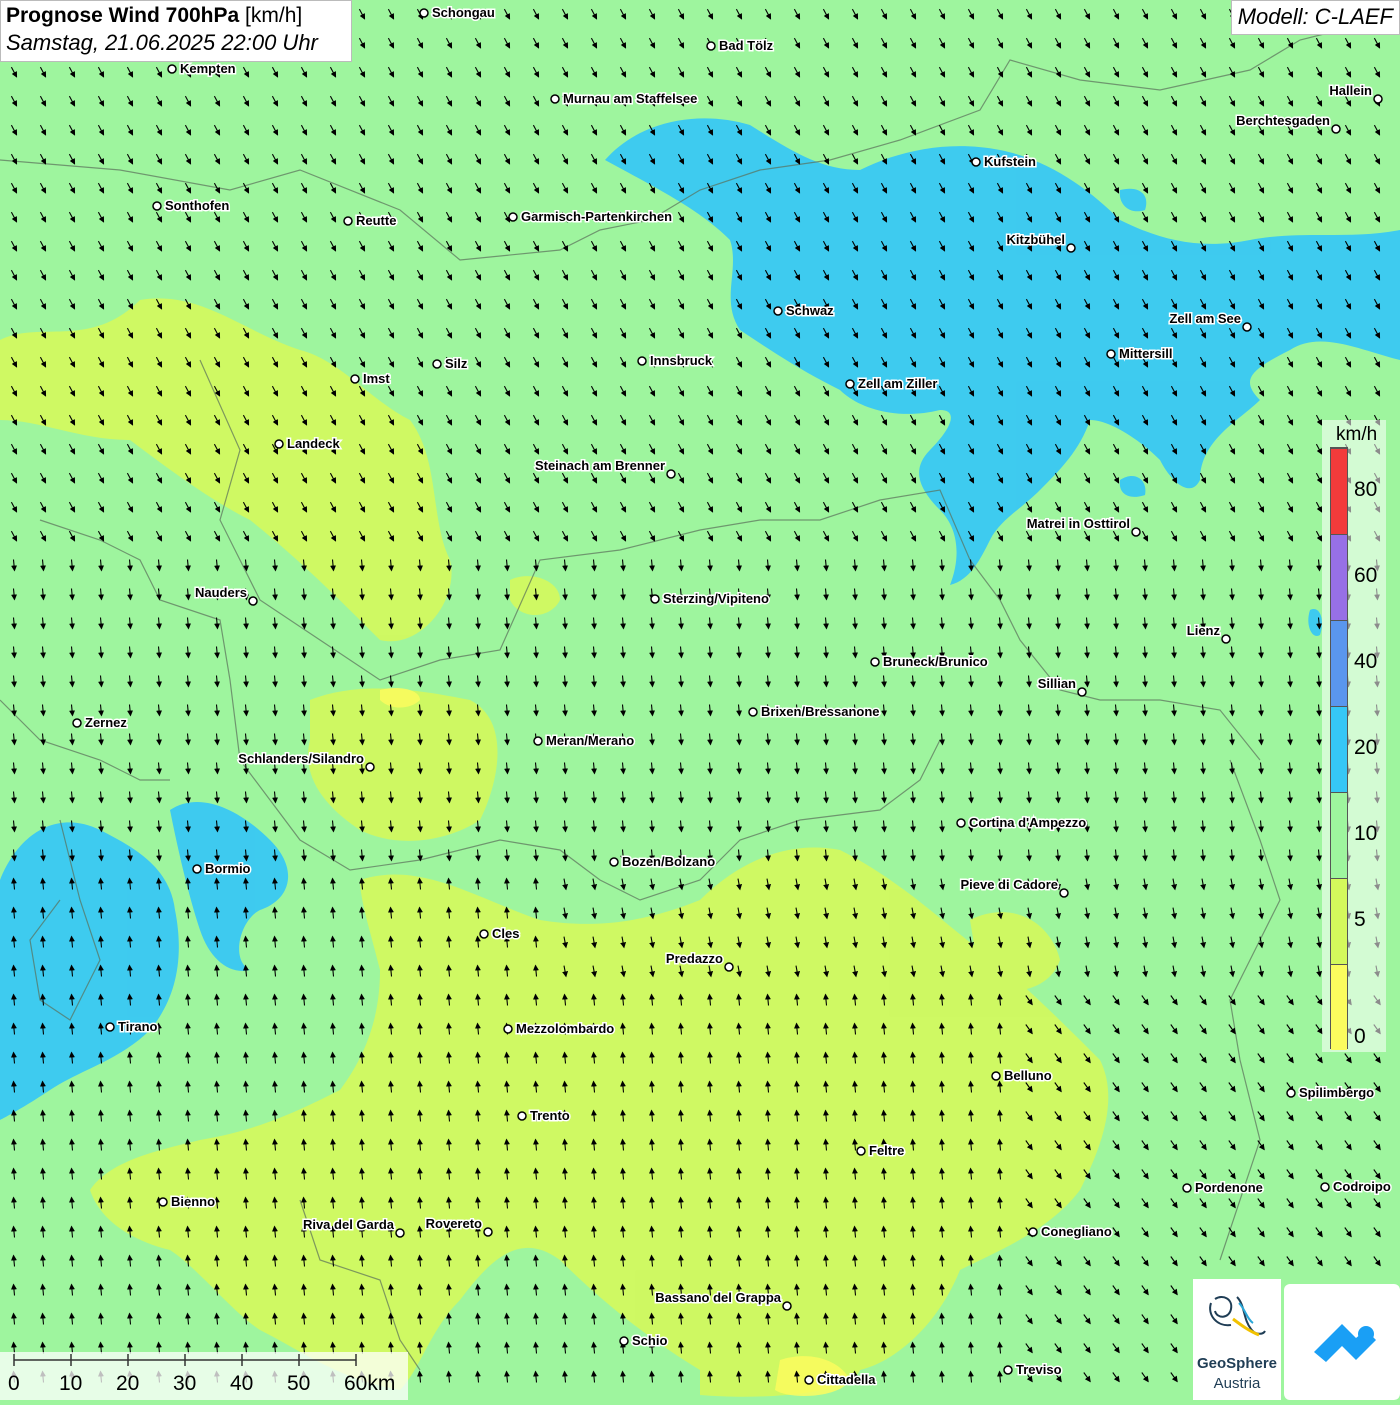 This screenshot has width=1400, height=1405. I want to click on city-name: Sterzing/Vipiteno, so click(716, 598).